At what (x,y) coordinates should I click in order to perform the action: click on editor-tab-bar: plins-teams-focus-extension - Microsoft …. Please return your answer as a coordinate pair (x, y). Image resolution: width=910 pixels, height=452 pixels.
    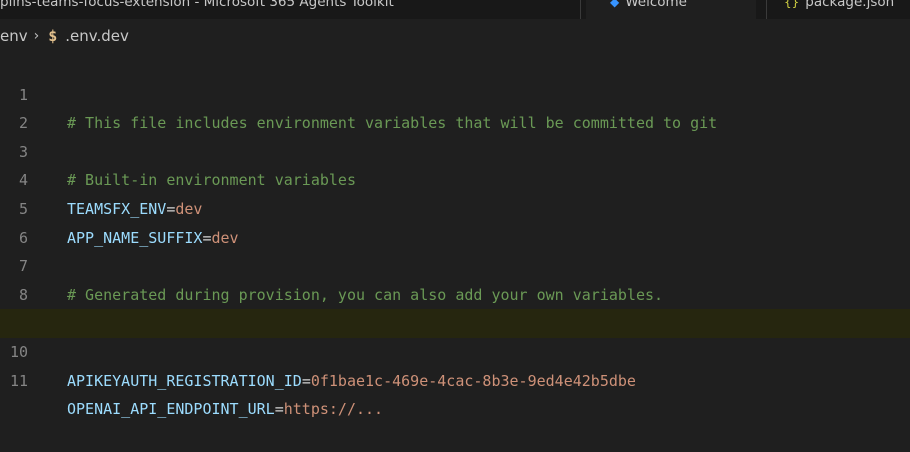
    Looking at the image, I should click on (455, 9).